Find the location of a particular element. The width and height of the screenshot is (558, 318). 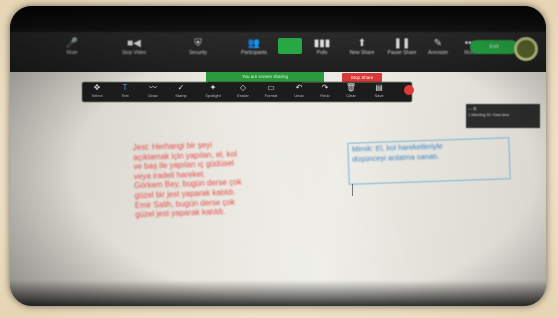

checkmark-icon: ✓ is located at coordinates (181, 87).